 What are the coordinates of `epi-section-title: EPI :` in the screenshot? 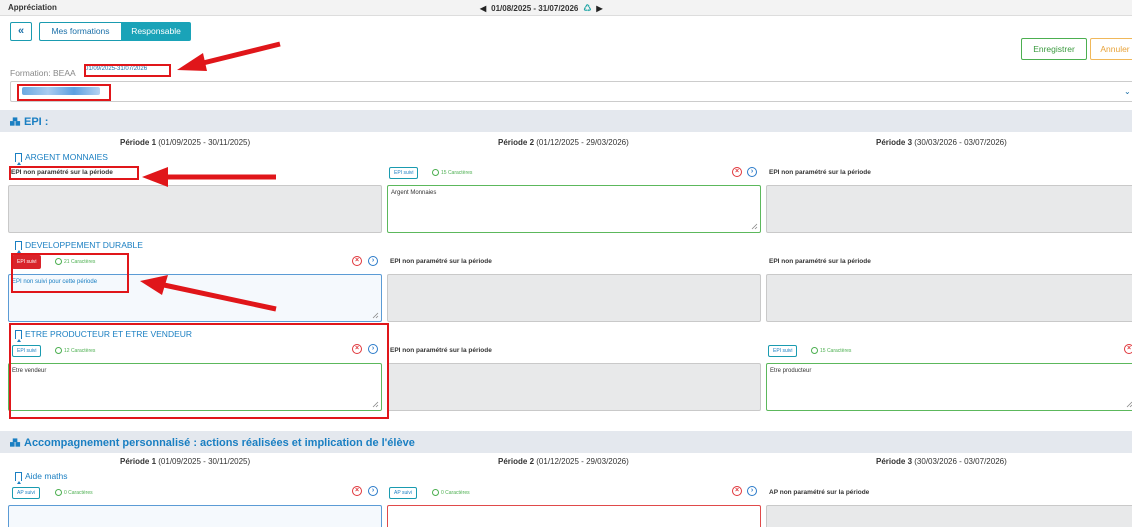 It's located at (29, 122).